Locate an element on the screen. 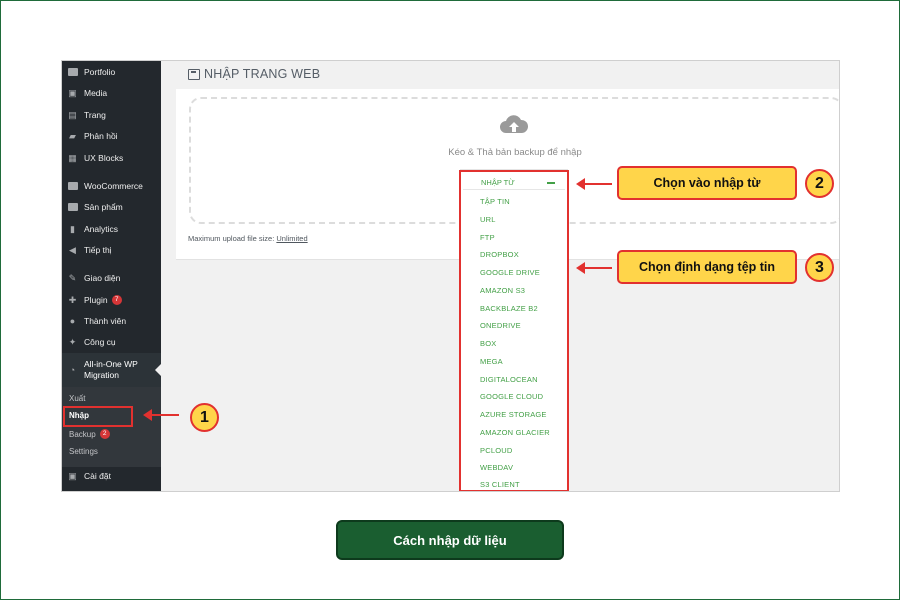 The image size is (900, 600). portfolio-icon is located at coordinates (72, 72).